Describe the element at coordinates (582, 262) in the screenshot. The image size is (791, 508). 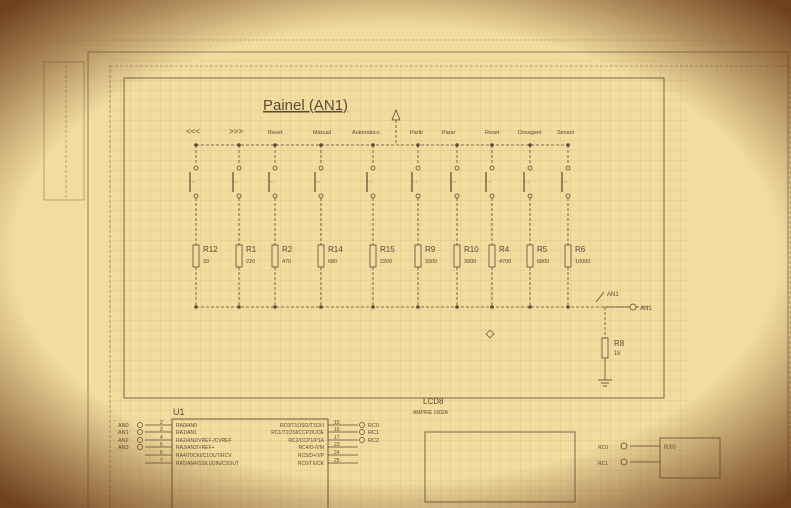
I see `resistor-value: 10000` at that location.